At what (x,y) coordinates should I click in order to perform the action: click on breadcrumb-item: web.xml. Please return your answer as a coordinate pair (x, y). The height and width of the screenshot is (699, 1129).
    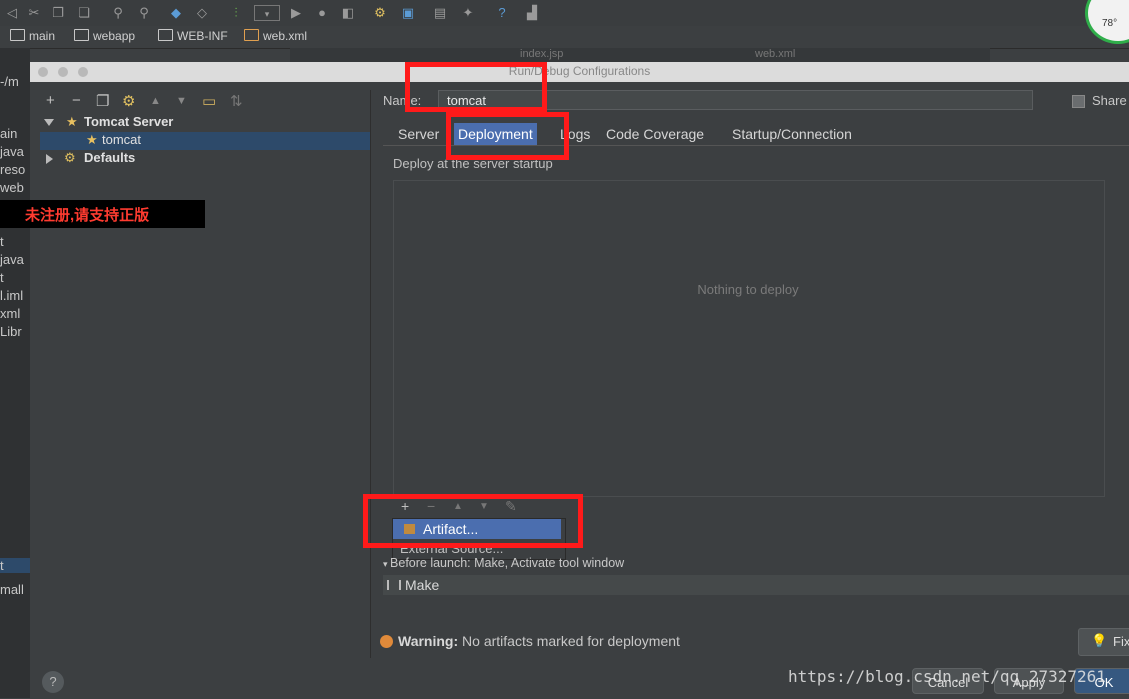
    Looking at the image, I should click on (275, 36).